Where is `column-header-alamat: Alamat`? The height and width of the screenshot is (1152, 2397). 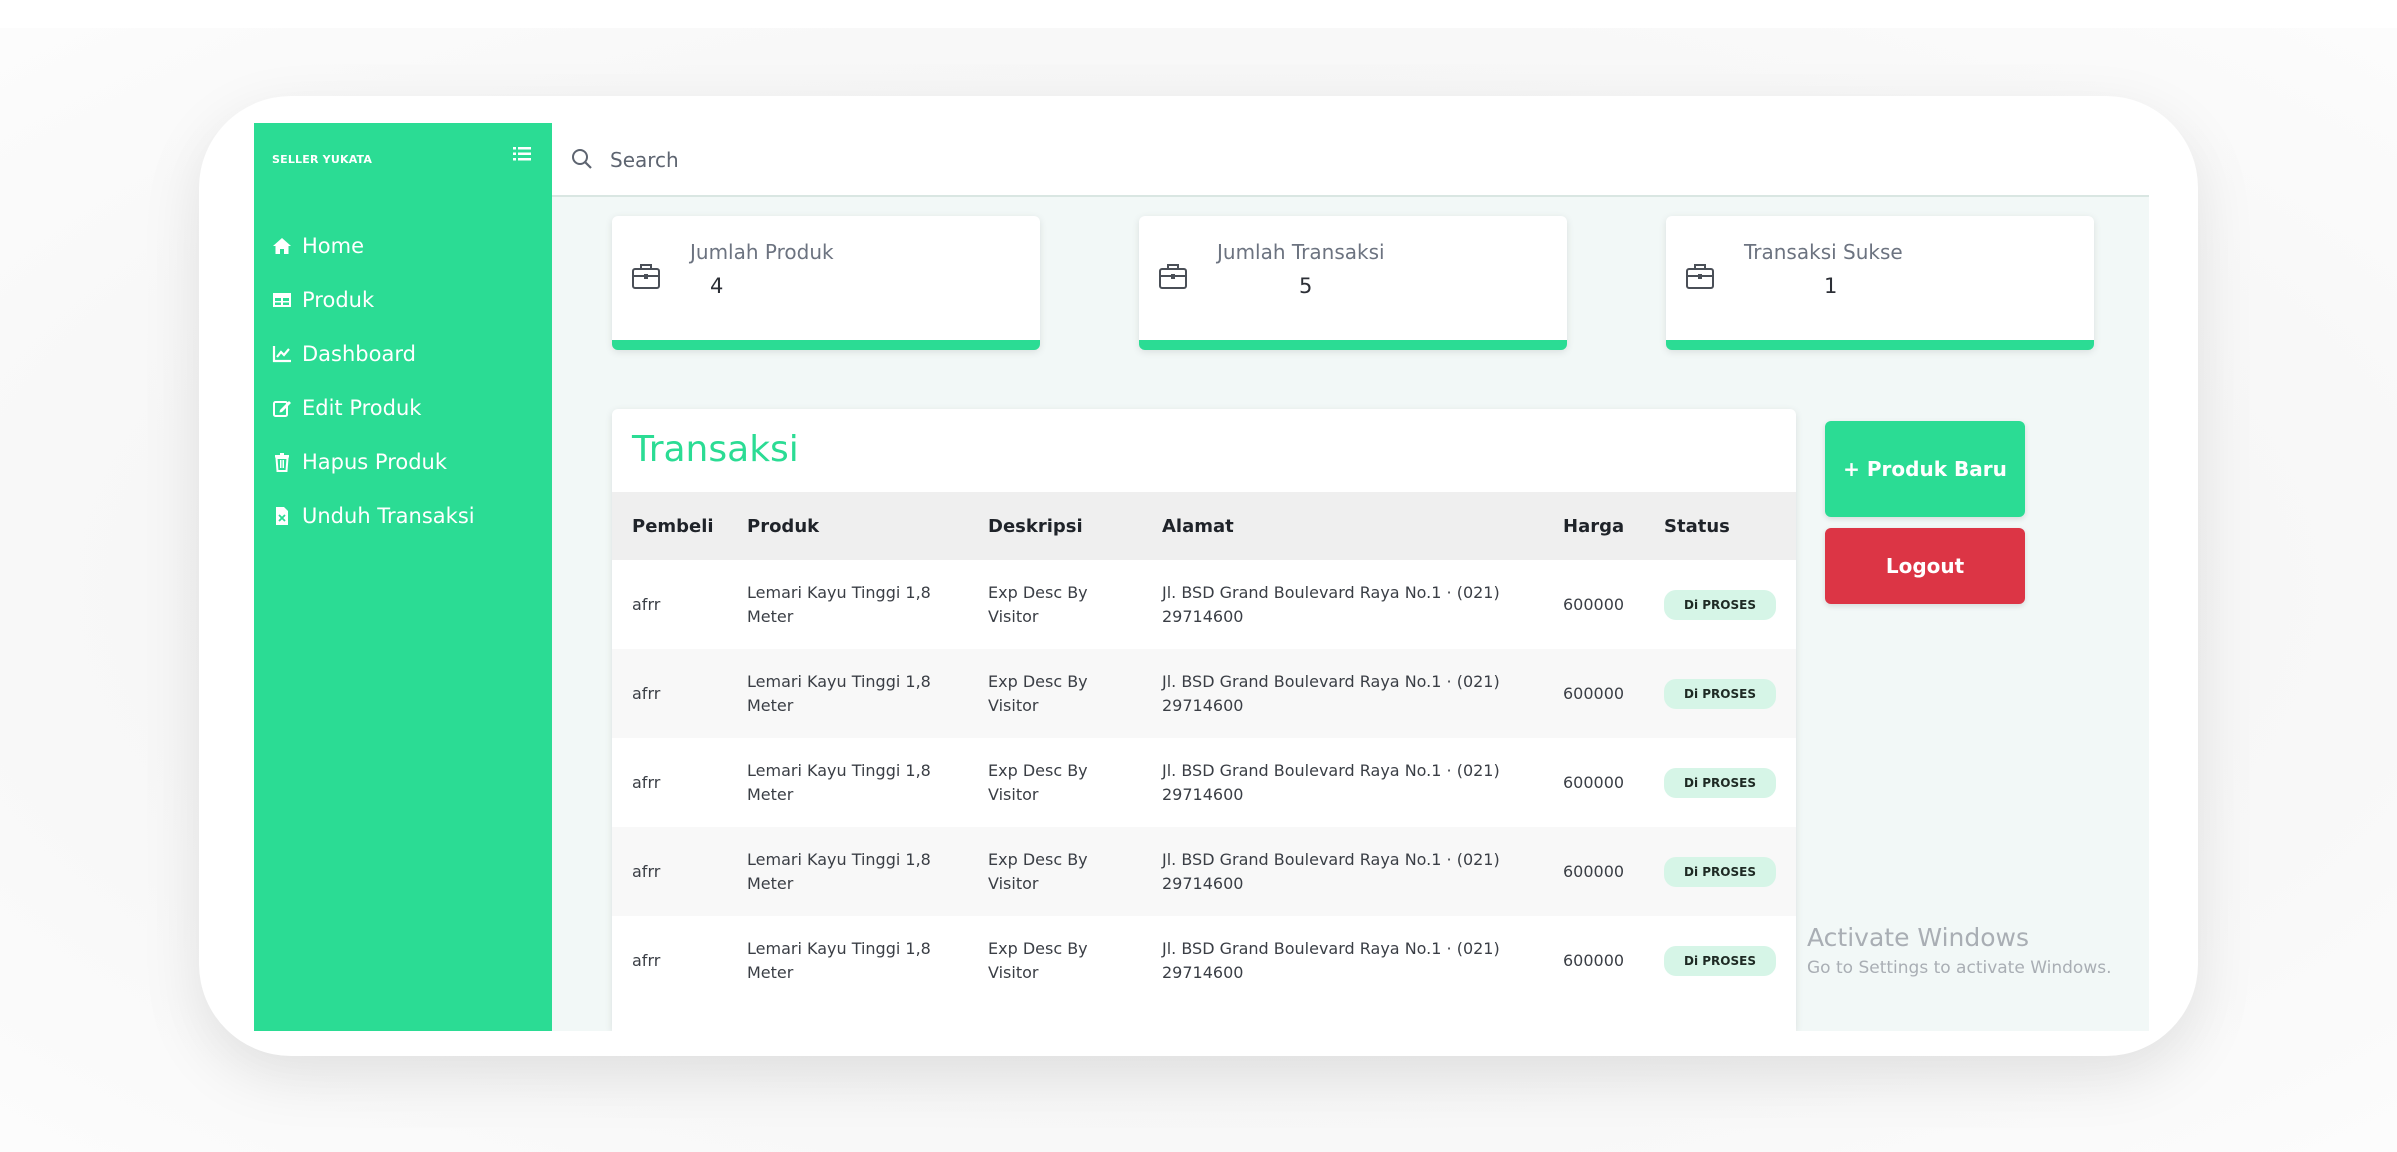
column-header-alamat: Alamat is located at coordinates (1198, 526).